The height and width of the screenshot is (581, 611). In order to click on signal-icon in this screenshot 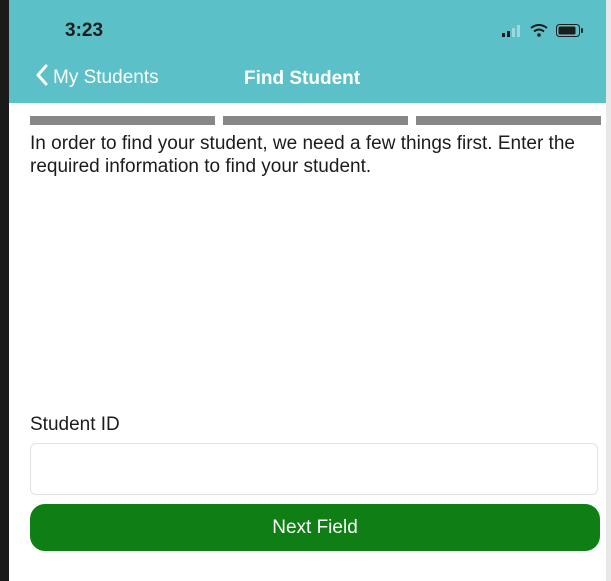, I will do `click(512, 33)`.